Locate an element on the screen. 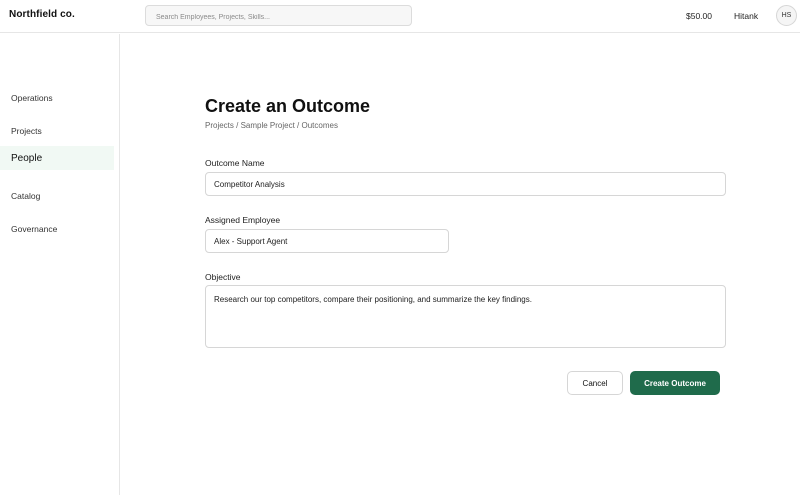 Image resolution: width=800 pixels, height=495 pixels. avatar: HS is located at coordinates (786, 15).